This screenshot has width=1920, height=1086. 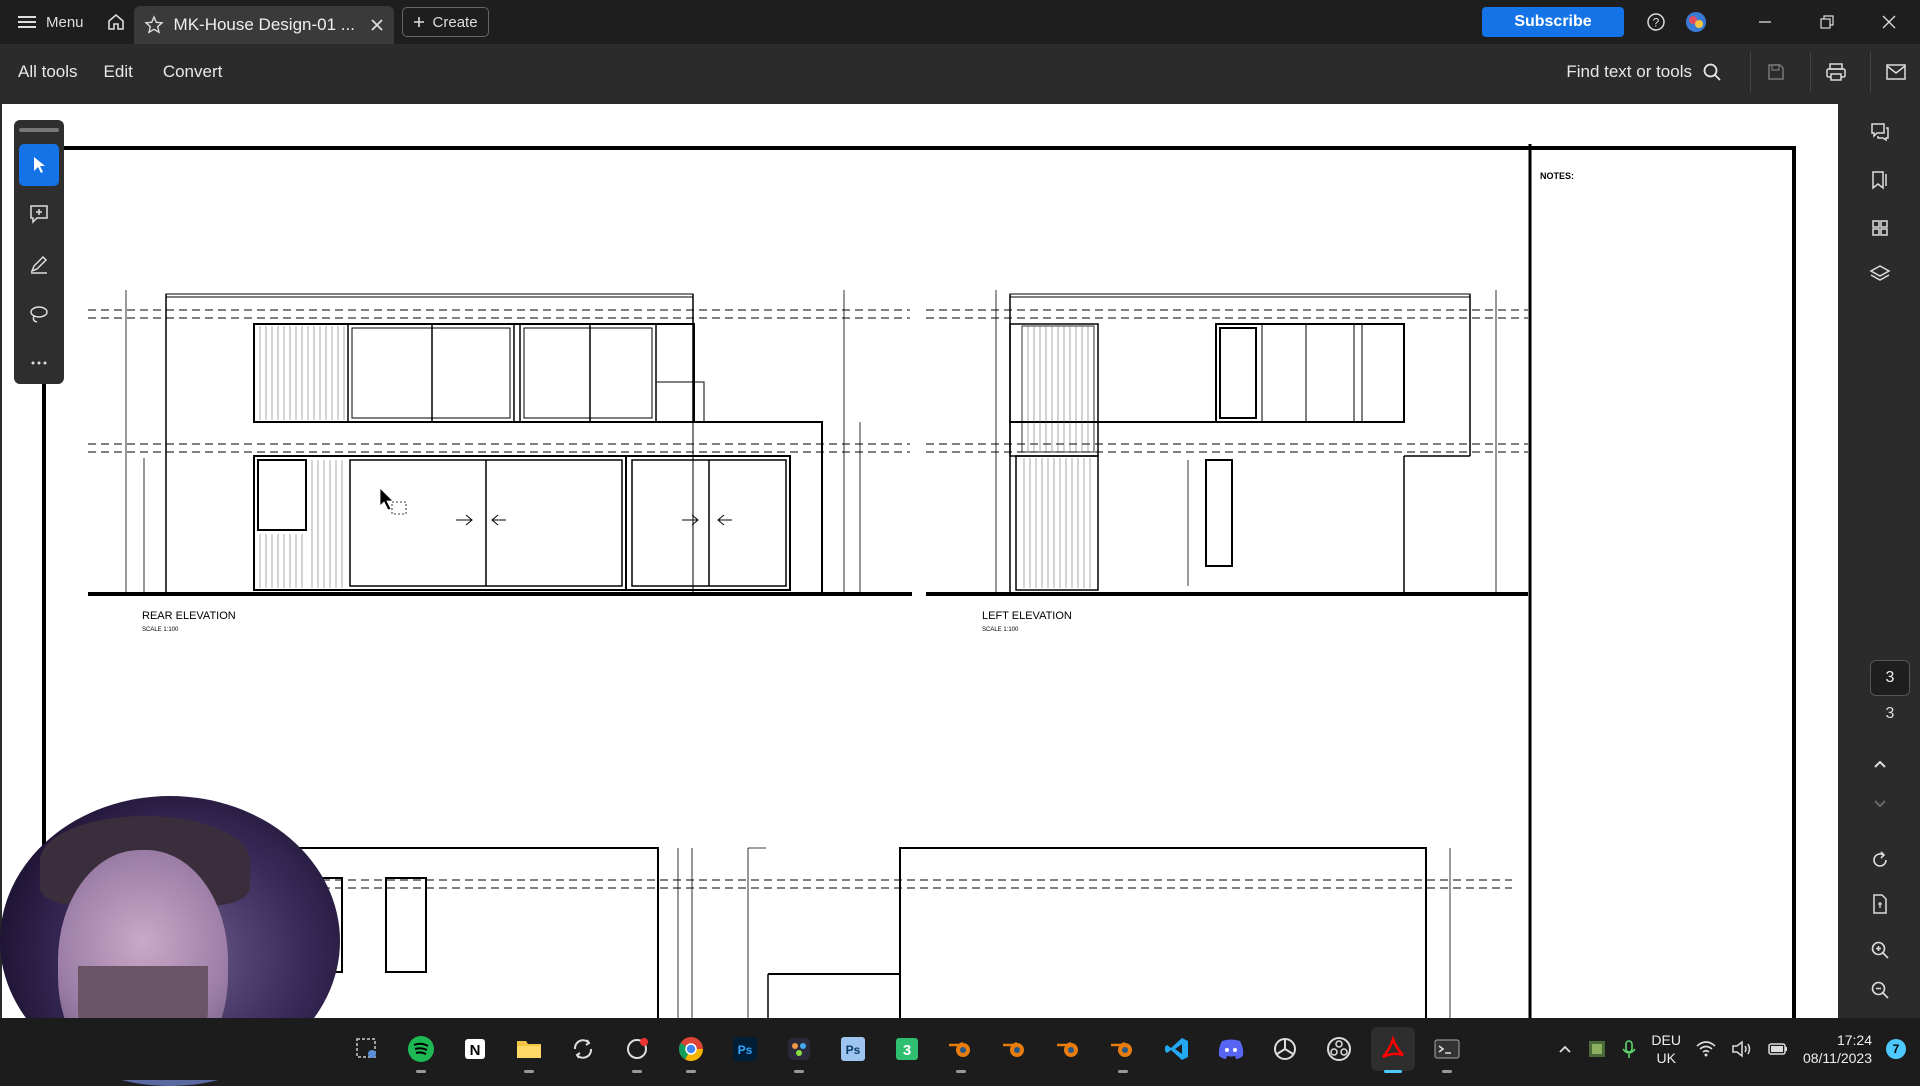 What do you see at coordinates (907, 1049) in the screenshot?
I see `taskbar-3d-app: 3` at bounding box center [907, 1049].